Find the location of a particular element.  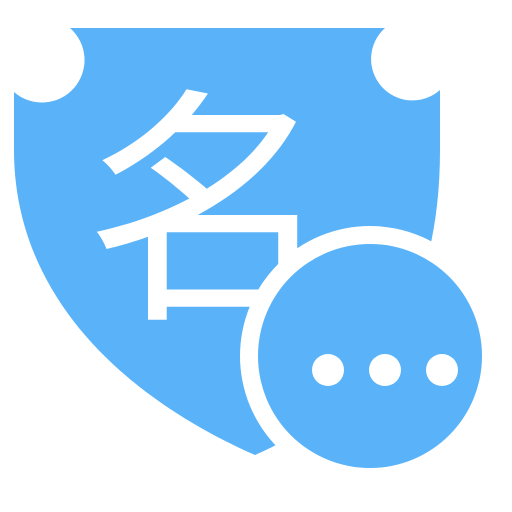

dot-right is located at coordinates (442, 370).